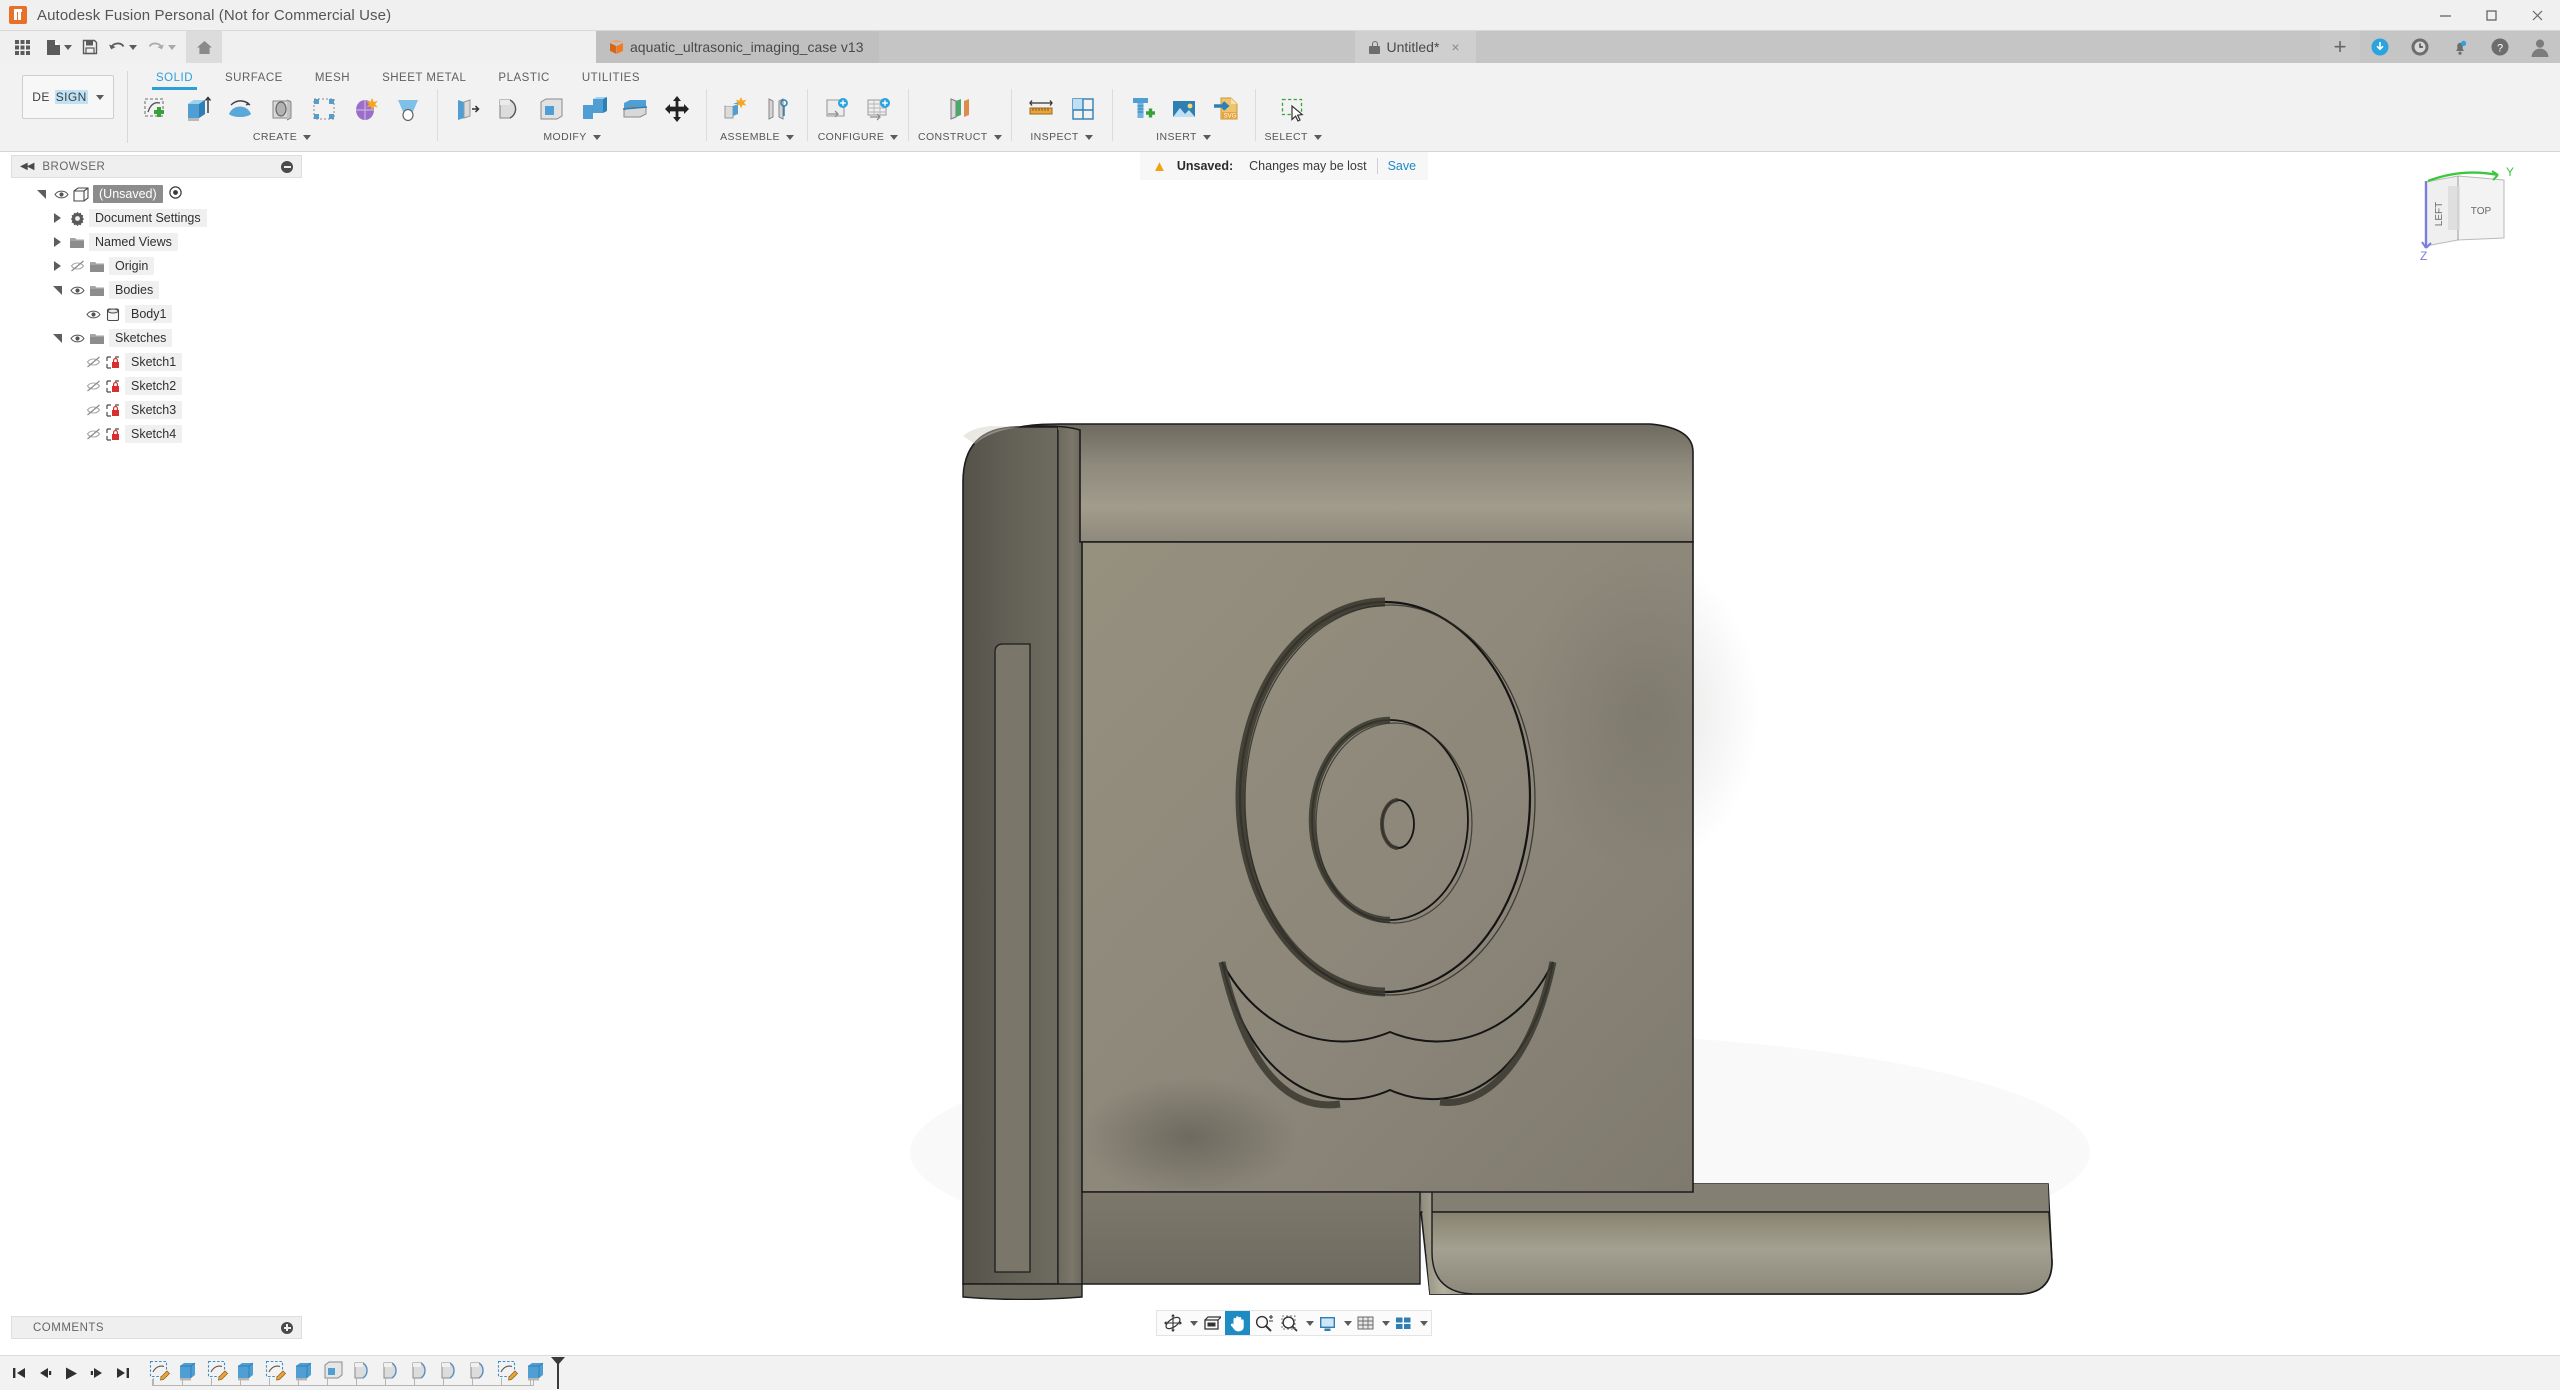  Describe the element at coordinates (736, 109) in the screenshot. I see `new-component-icon` at that location.